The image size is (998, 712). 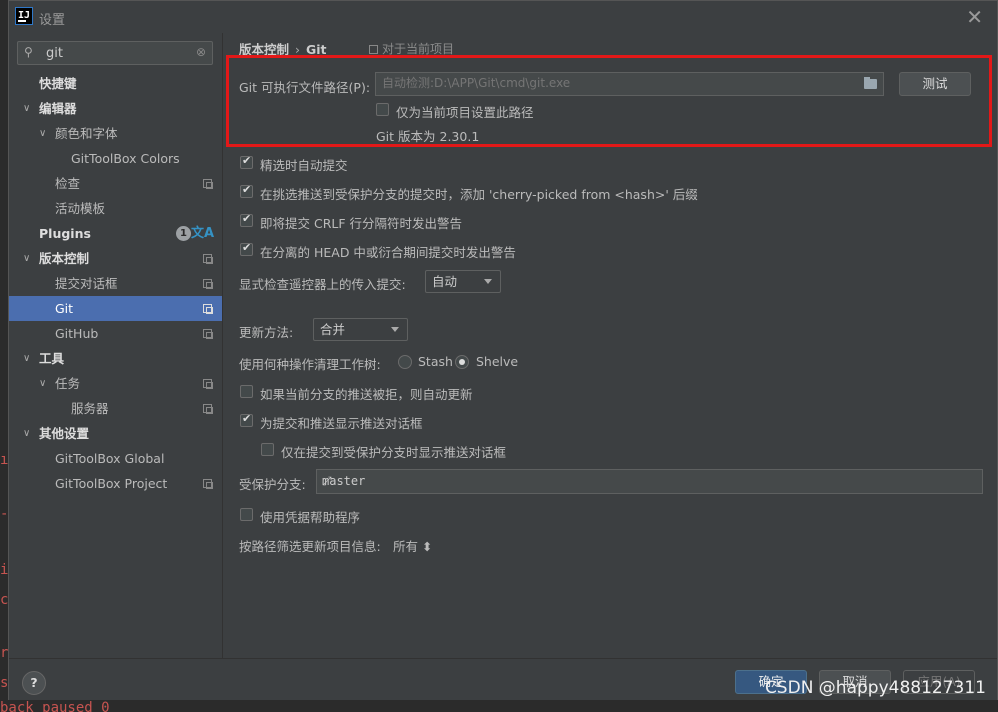 What do you see at coordinates (246, 161) in the screenshot?
I see `auto-commit-checkbox` at bounding box center [246, 161].